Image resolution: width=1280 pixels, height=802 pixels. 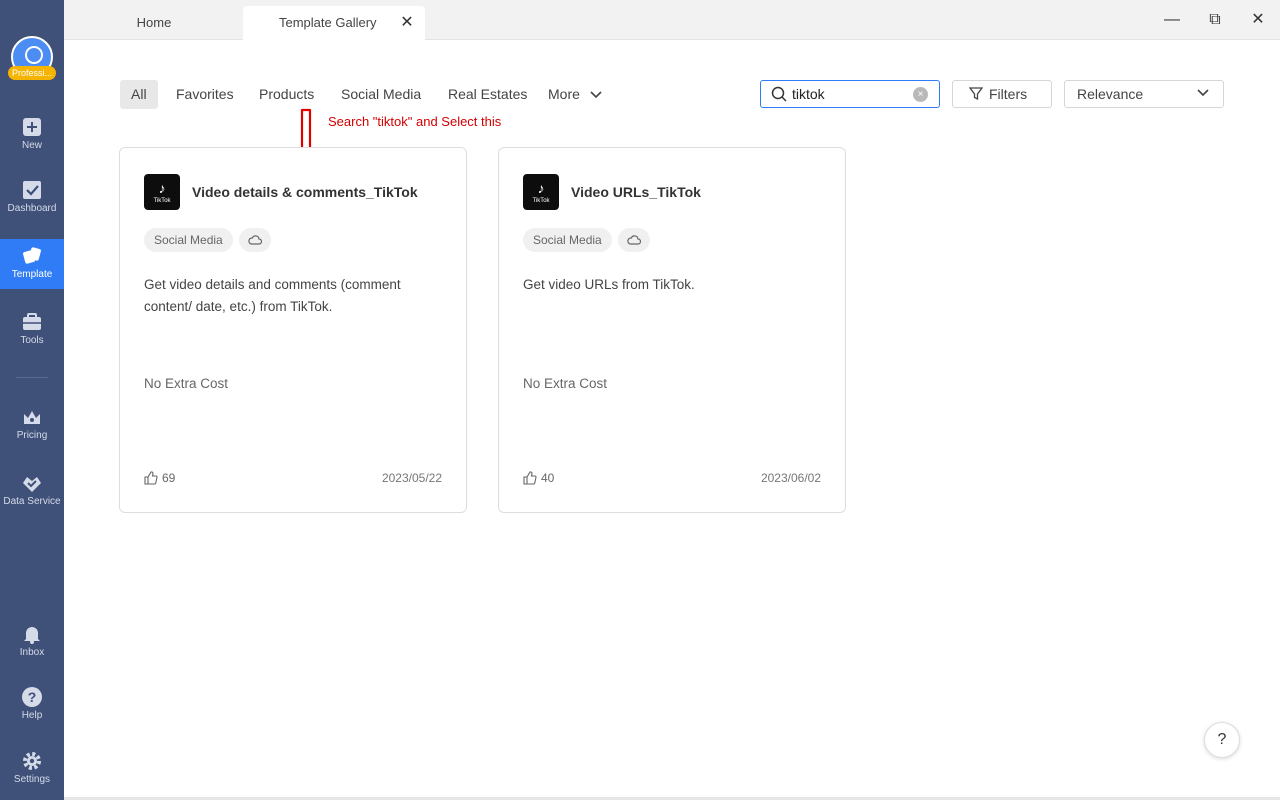 I want to click on card-title: Video URLs_TikTok, so click(x=636, y=192).